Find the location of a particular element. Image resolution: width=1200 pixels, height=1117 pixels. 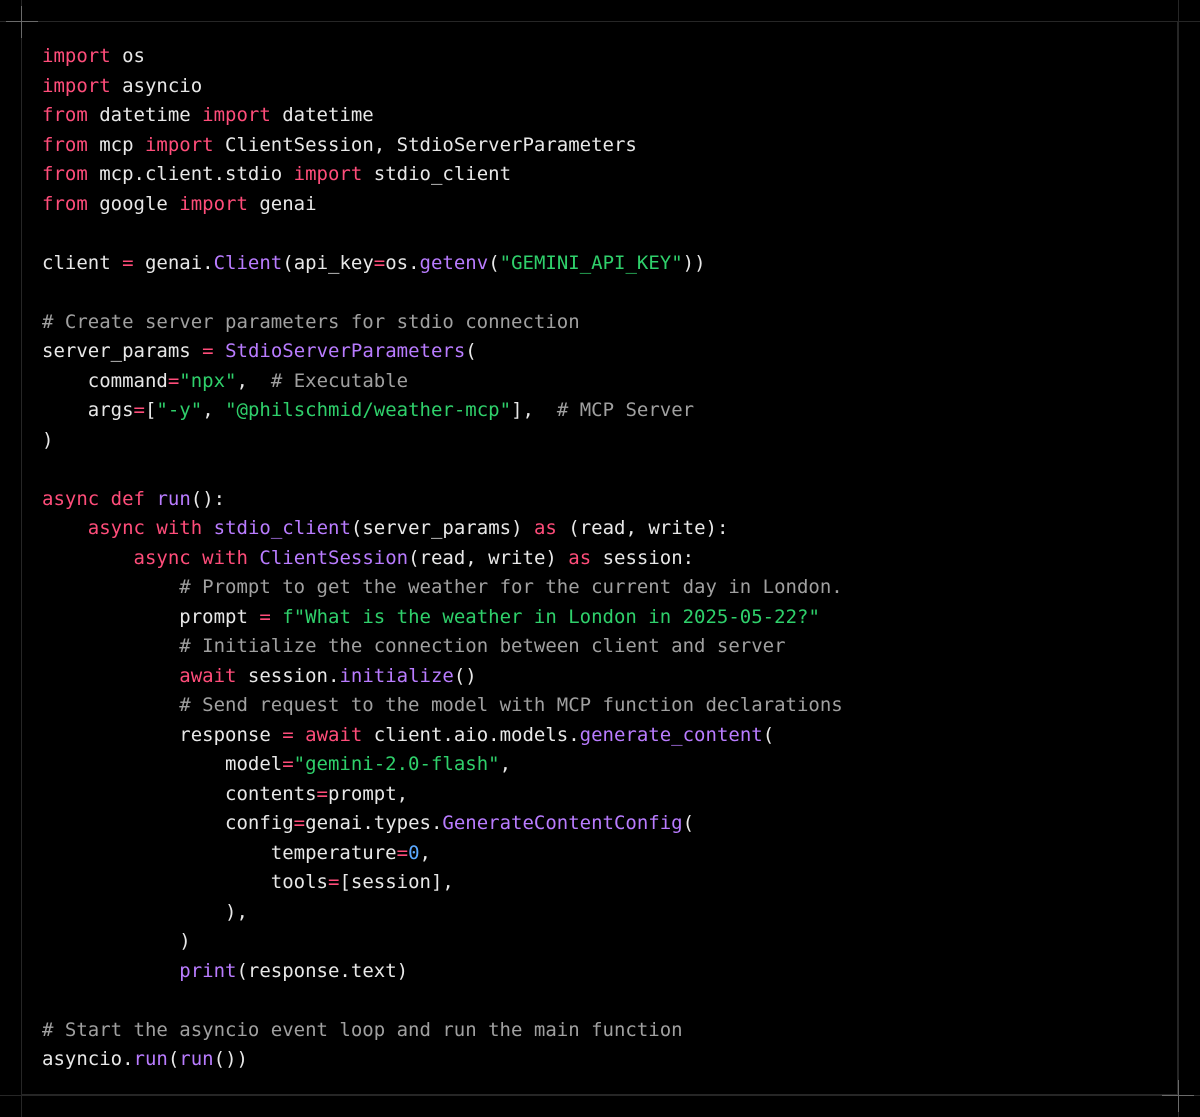

code-line: server_params = StdioServerParameters( is located at coordinates (442, 352).